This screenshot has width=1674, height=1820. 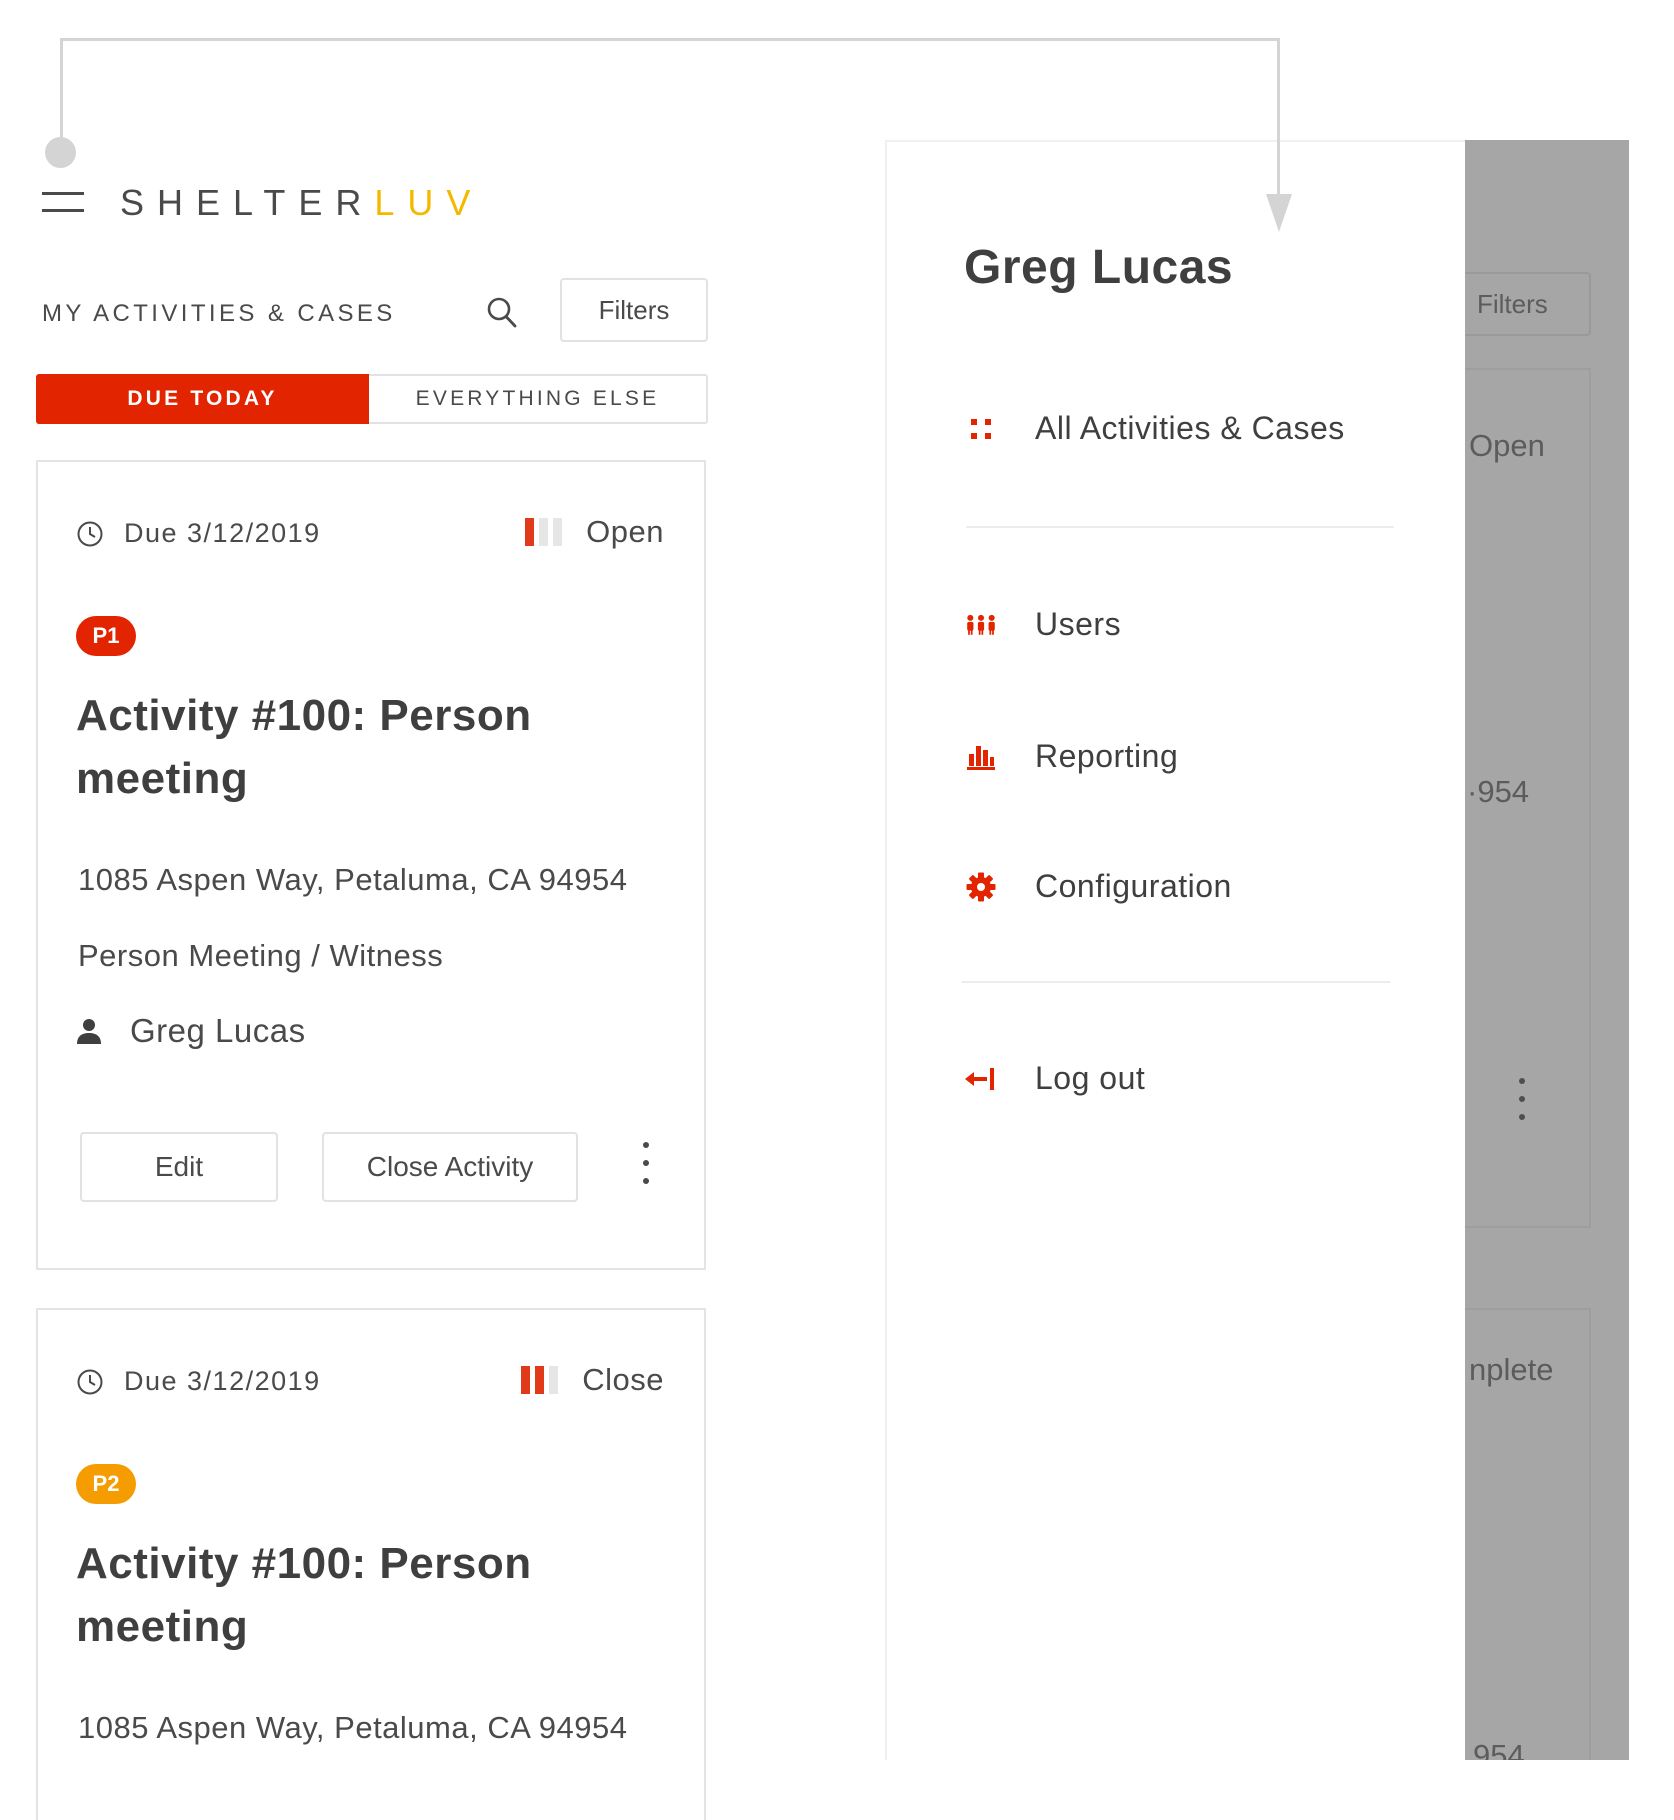 I want to click on menu-item-label: All Activities & Cases, so click(x=1190, y=428).